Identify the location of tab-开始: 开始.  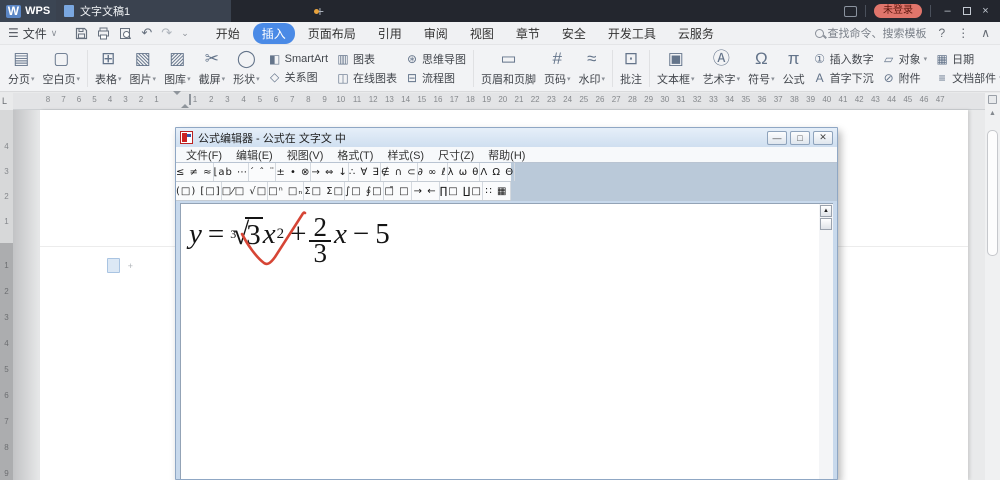
(228, 33).